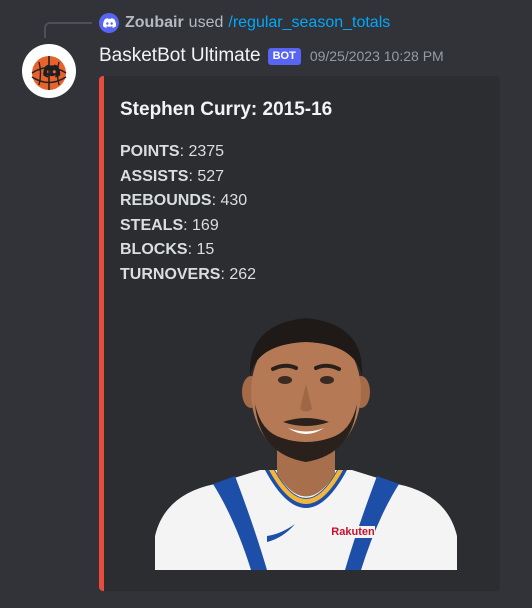 The width and height of the screenshot is (532, 608). I want to click on stat-row-steals: STEALS: 169, so click(169, 225).